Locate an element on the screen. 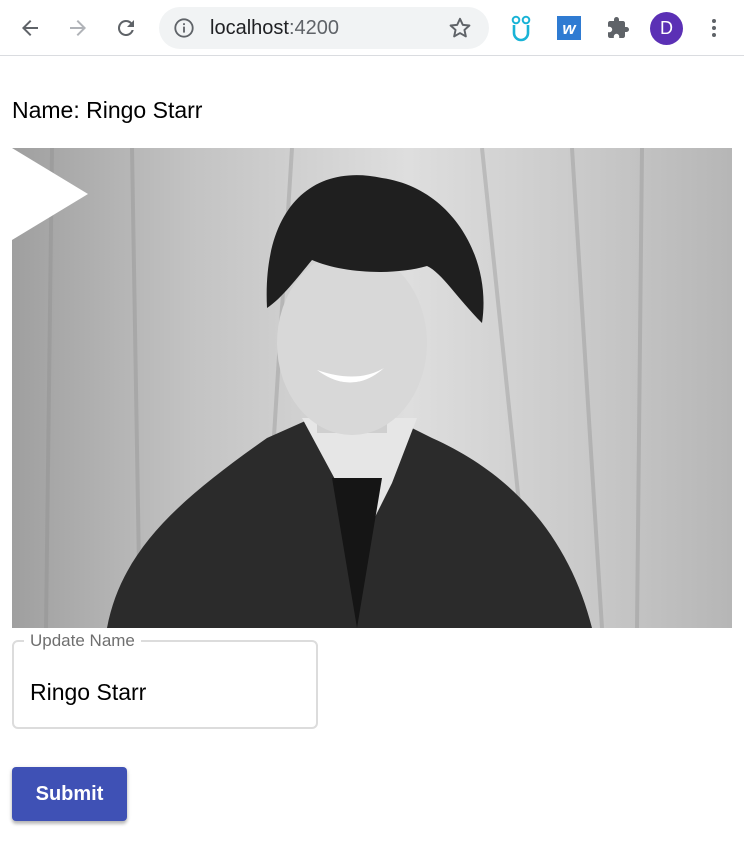 This screenshot has height=853, width=744. more-vert-icon is located at coordinates (714, 28).